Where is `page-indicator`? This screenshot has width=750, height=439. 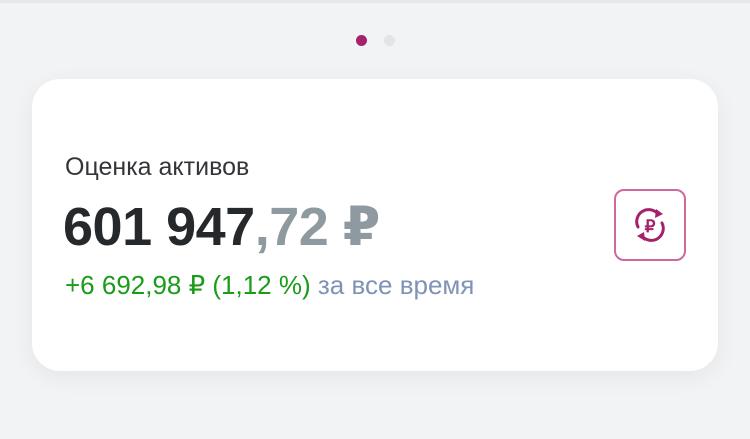 page-indicator is located at coordinates (375, 40).